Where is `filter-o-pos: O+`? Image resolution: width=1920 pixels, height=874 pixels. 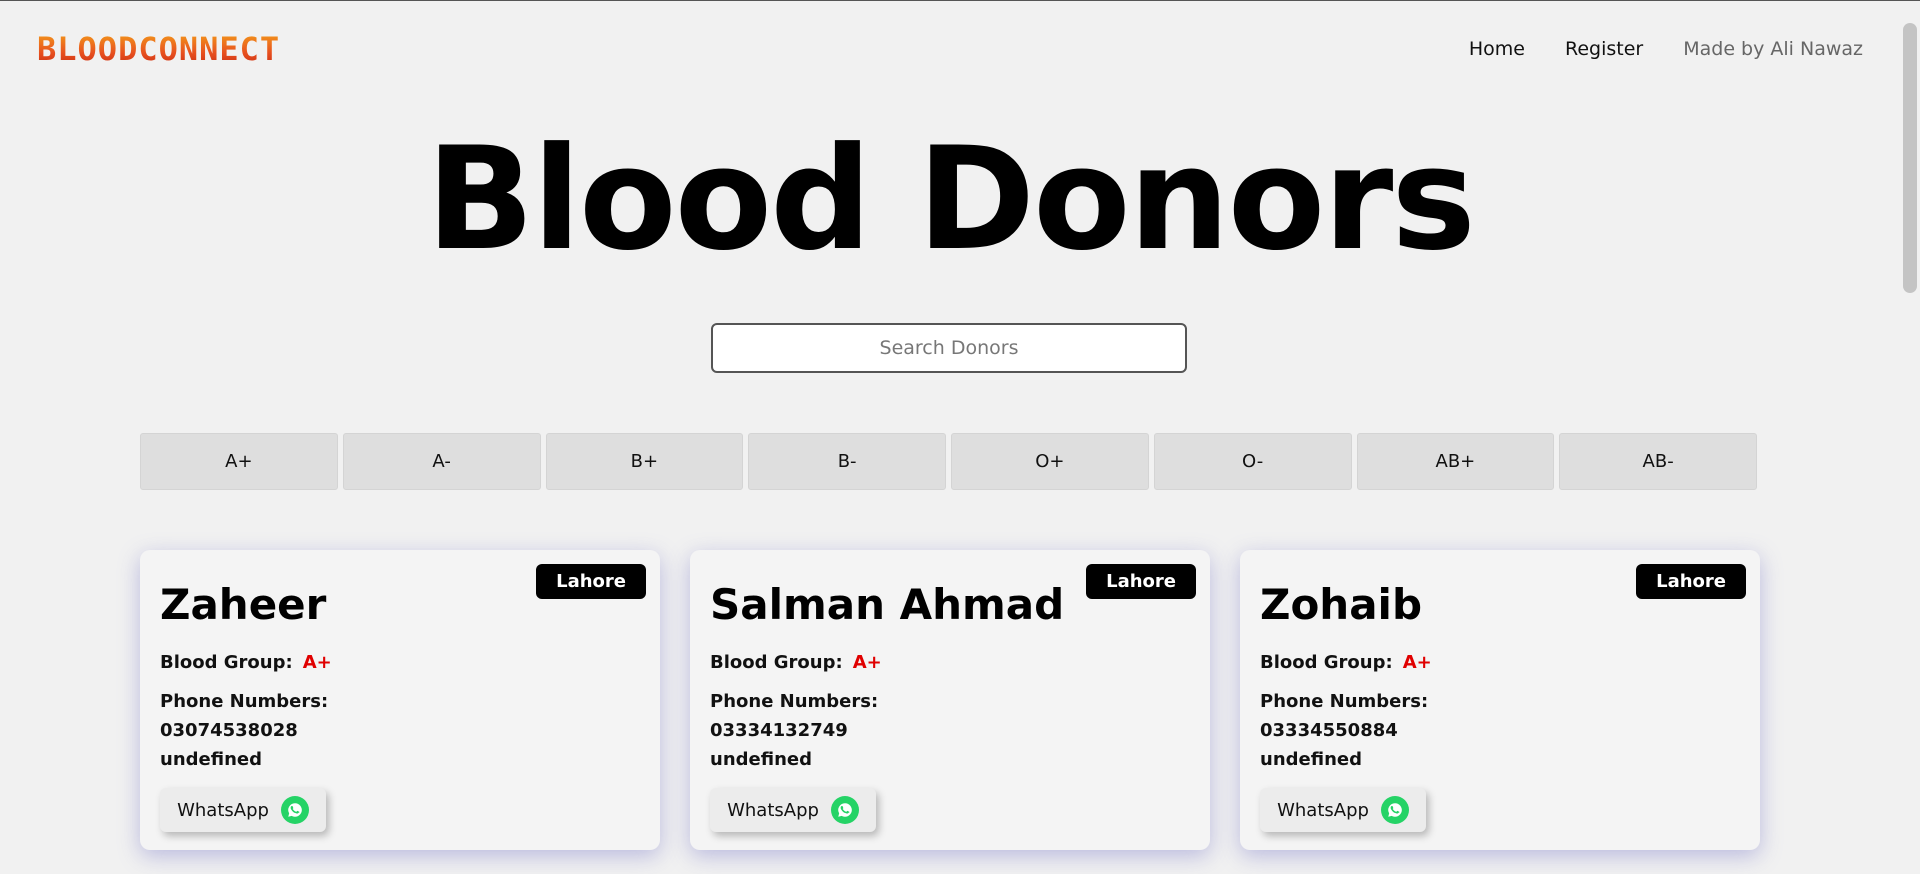
filter-o-pos: O+ is located at coordinates (1050, 461).